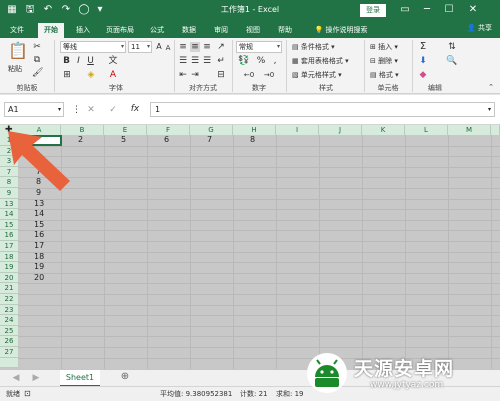 This screenshot has width=500, height=401. What do you see at coordinates (405, 10) in the screenshot?
I see `ribbon-display-icon: ▭` at bounding box center [405, 10].